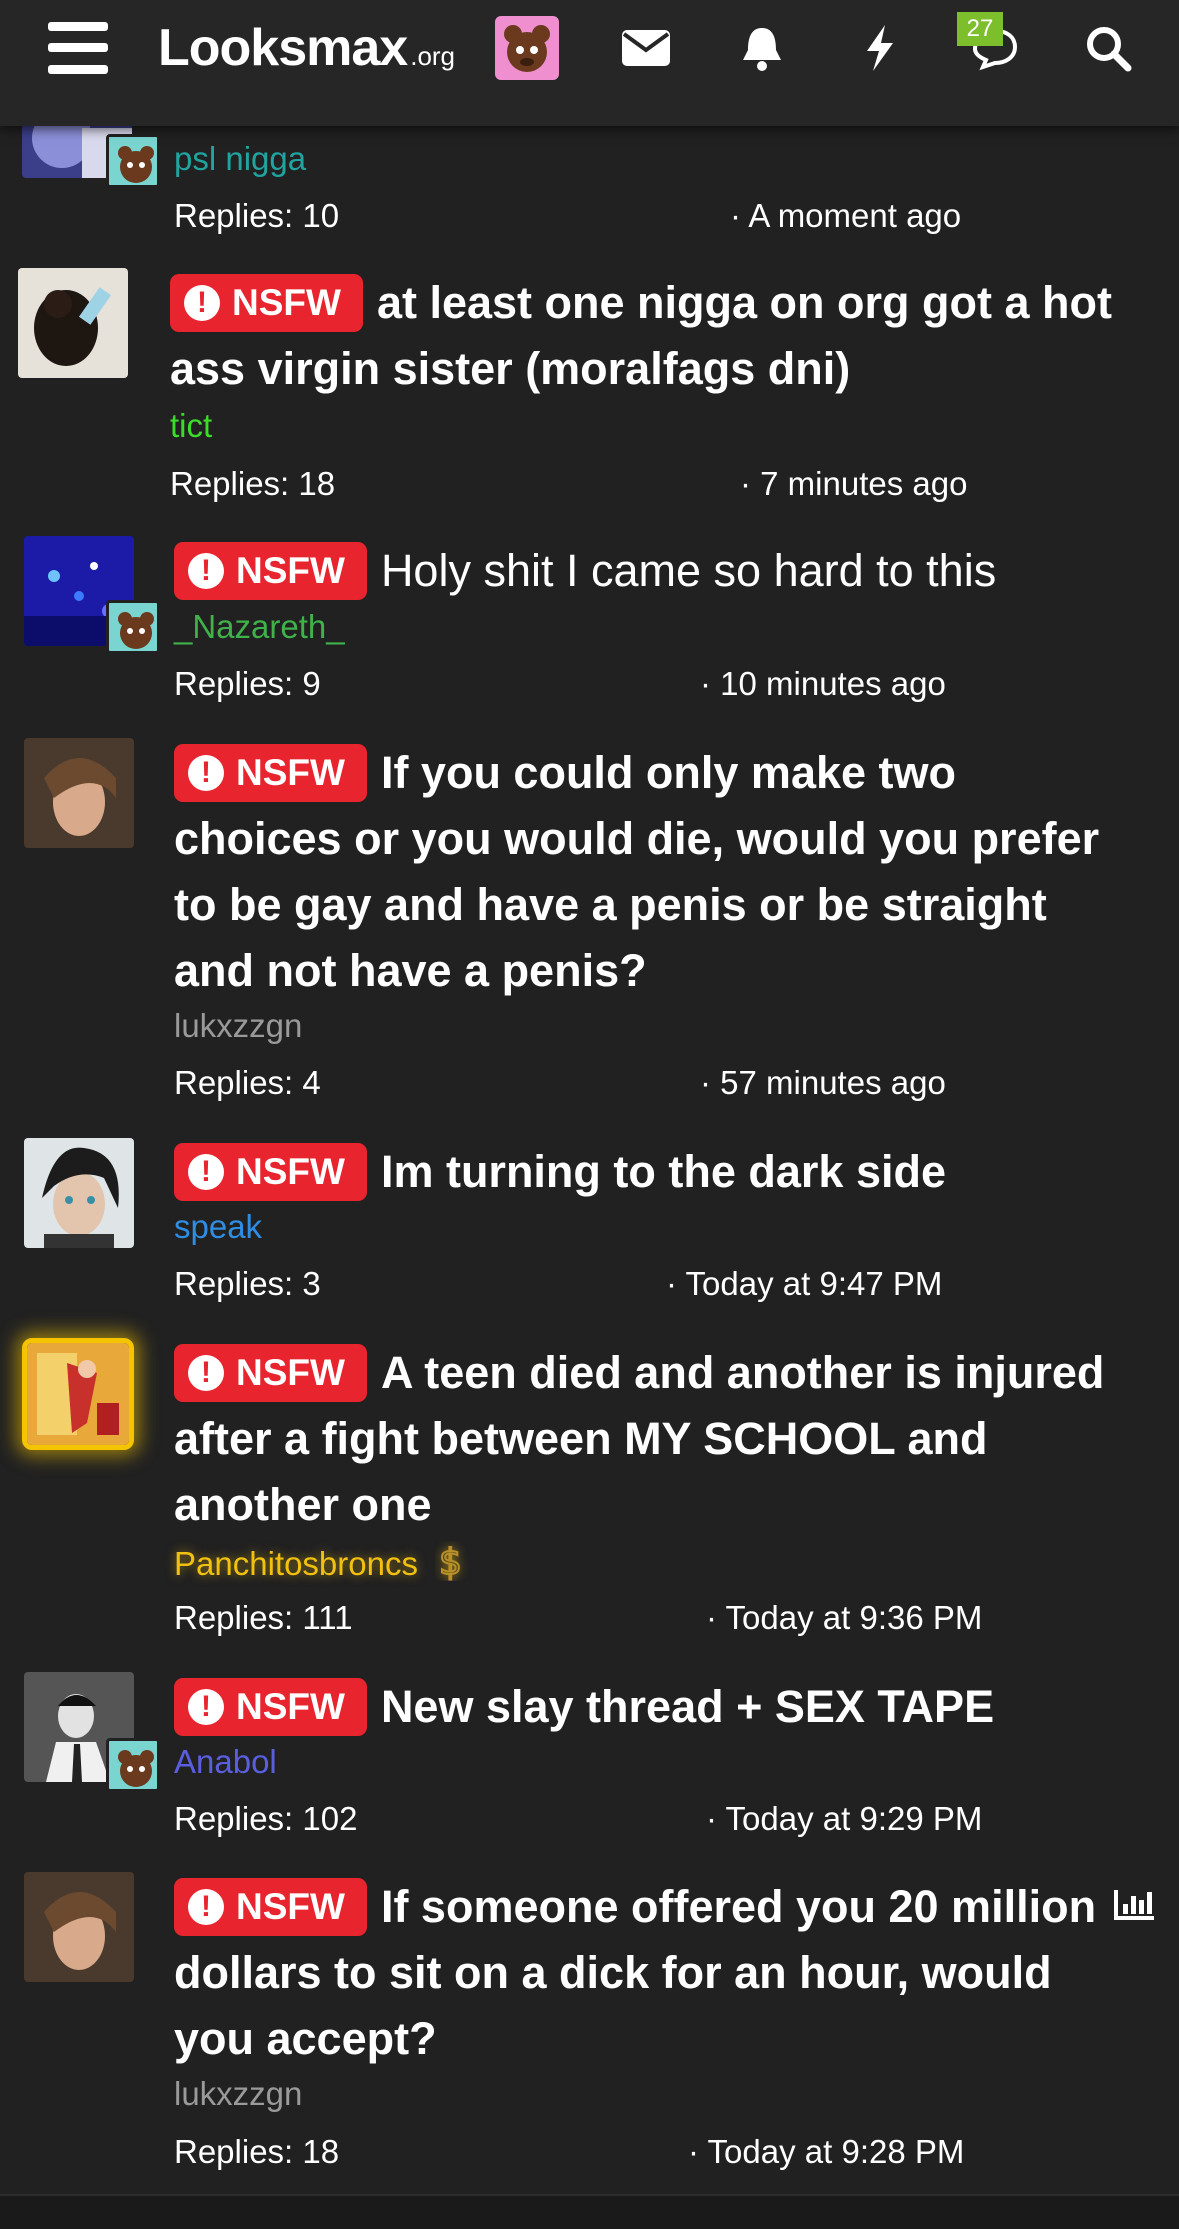  I want to click on thread-author: speak, so click(218, 1227).